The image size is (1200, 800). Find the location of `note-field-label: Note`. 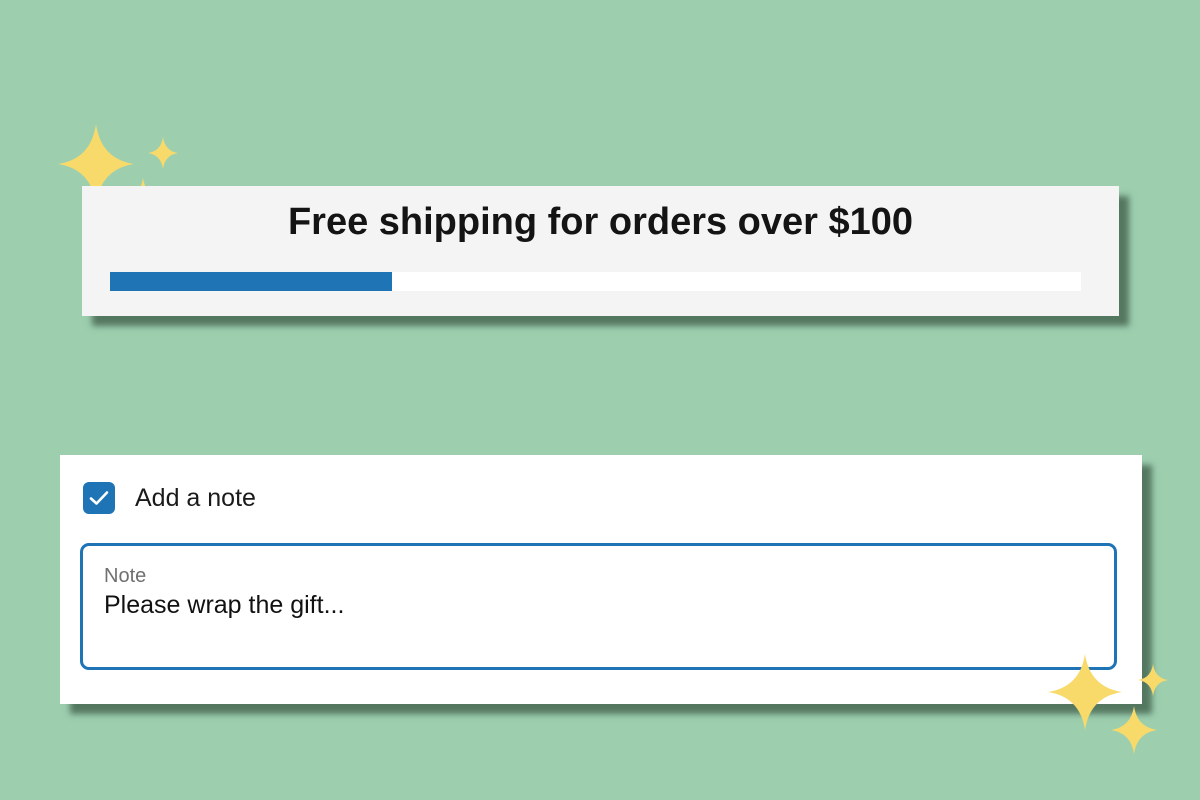

note-field-label: Note is located at coordinates (125, 576).